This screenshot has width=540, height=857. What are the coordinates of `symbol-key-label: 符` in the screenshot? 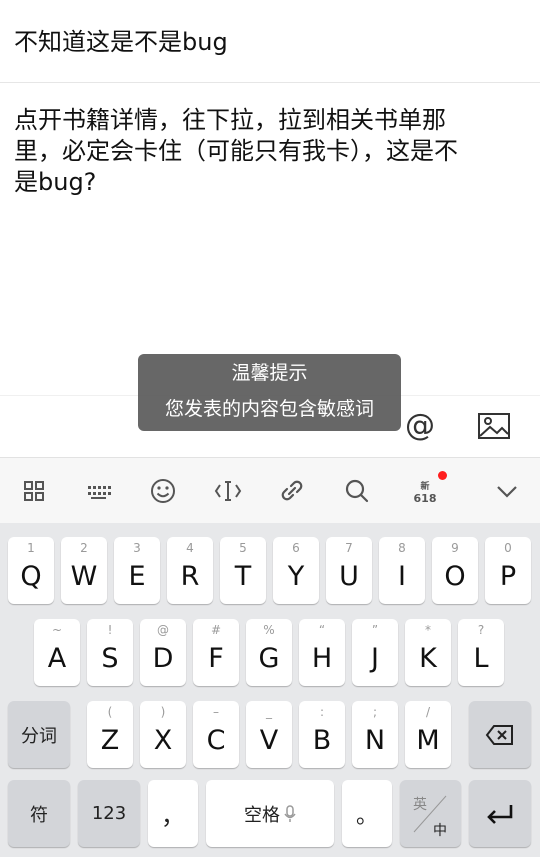 It's located at (39, 815).